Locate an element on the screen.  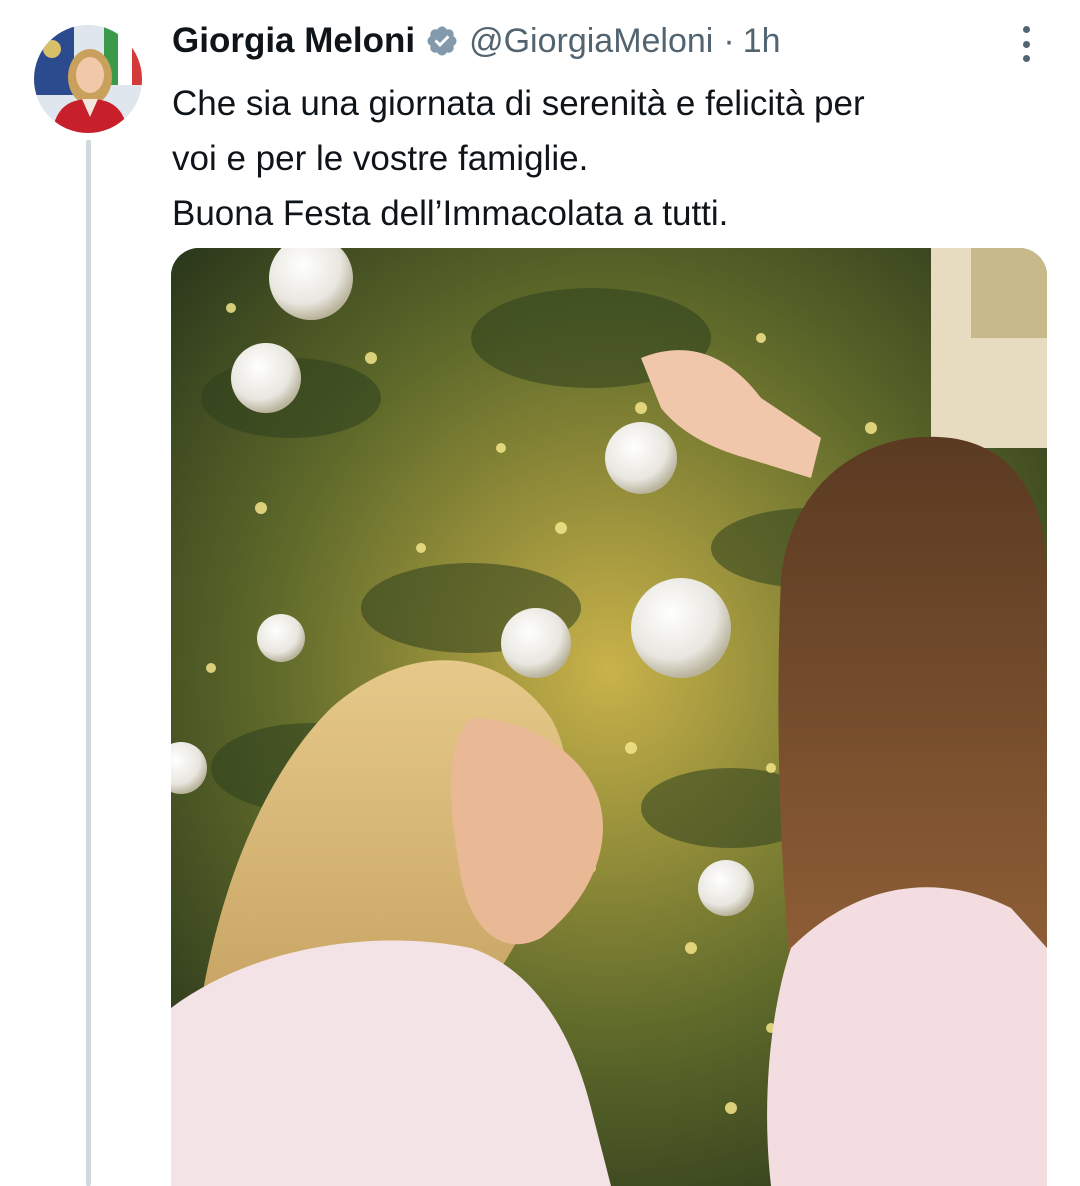
thread-connector-line is located at coordinates (88, 663).